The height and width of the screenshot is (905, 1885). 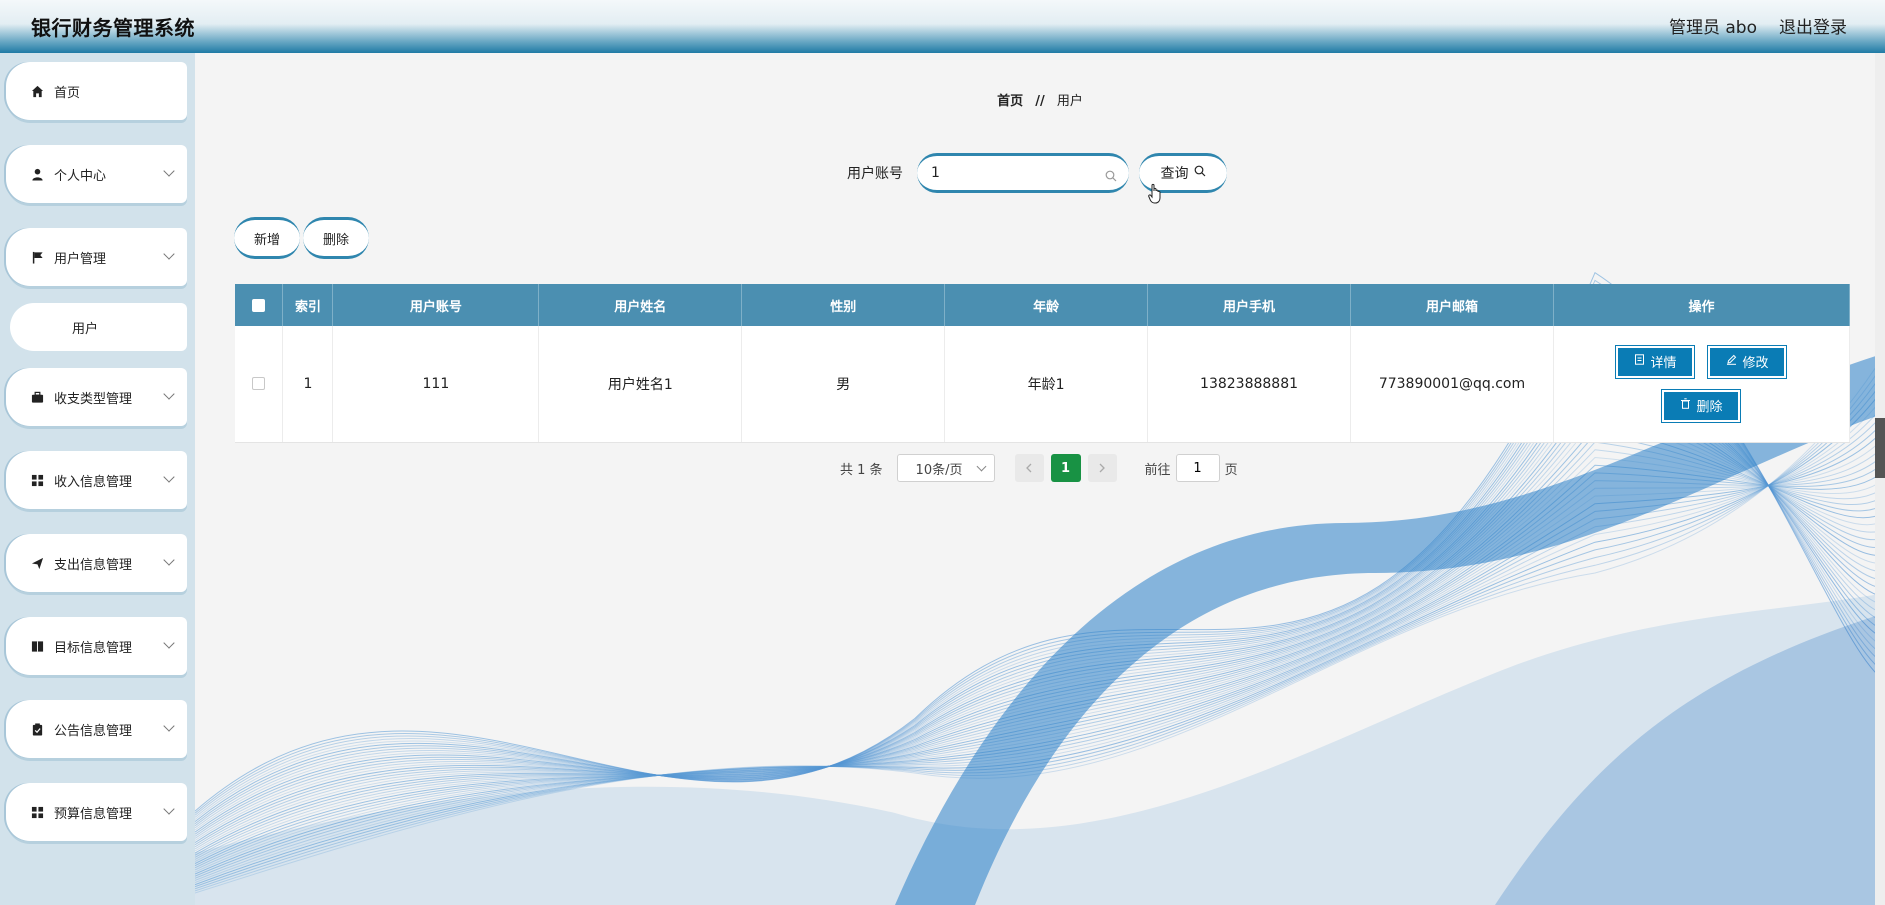 I want to click on breadcrumb-home: 首页, so click(x=1010, y=101).